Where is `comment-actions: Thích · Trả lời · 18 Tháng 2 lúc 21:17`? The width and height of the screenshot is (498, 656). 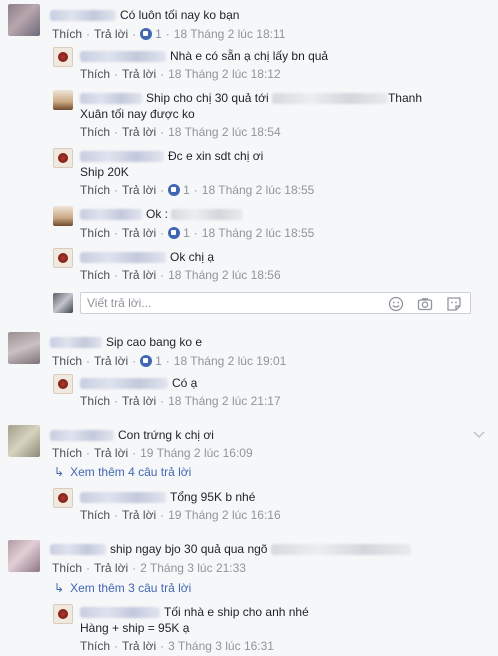
comment-actions: Thích · Trả lời · 18 Tháng 2 lúc 21:17 is located at coordinates (180, 401).